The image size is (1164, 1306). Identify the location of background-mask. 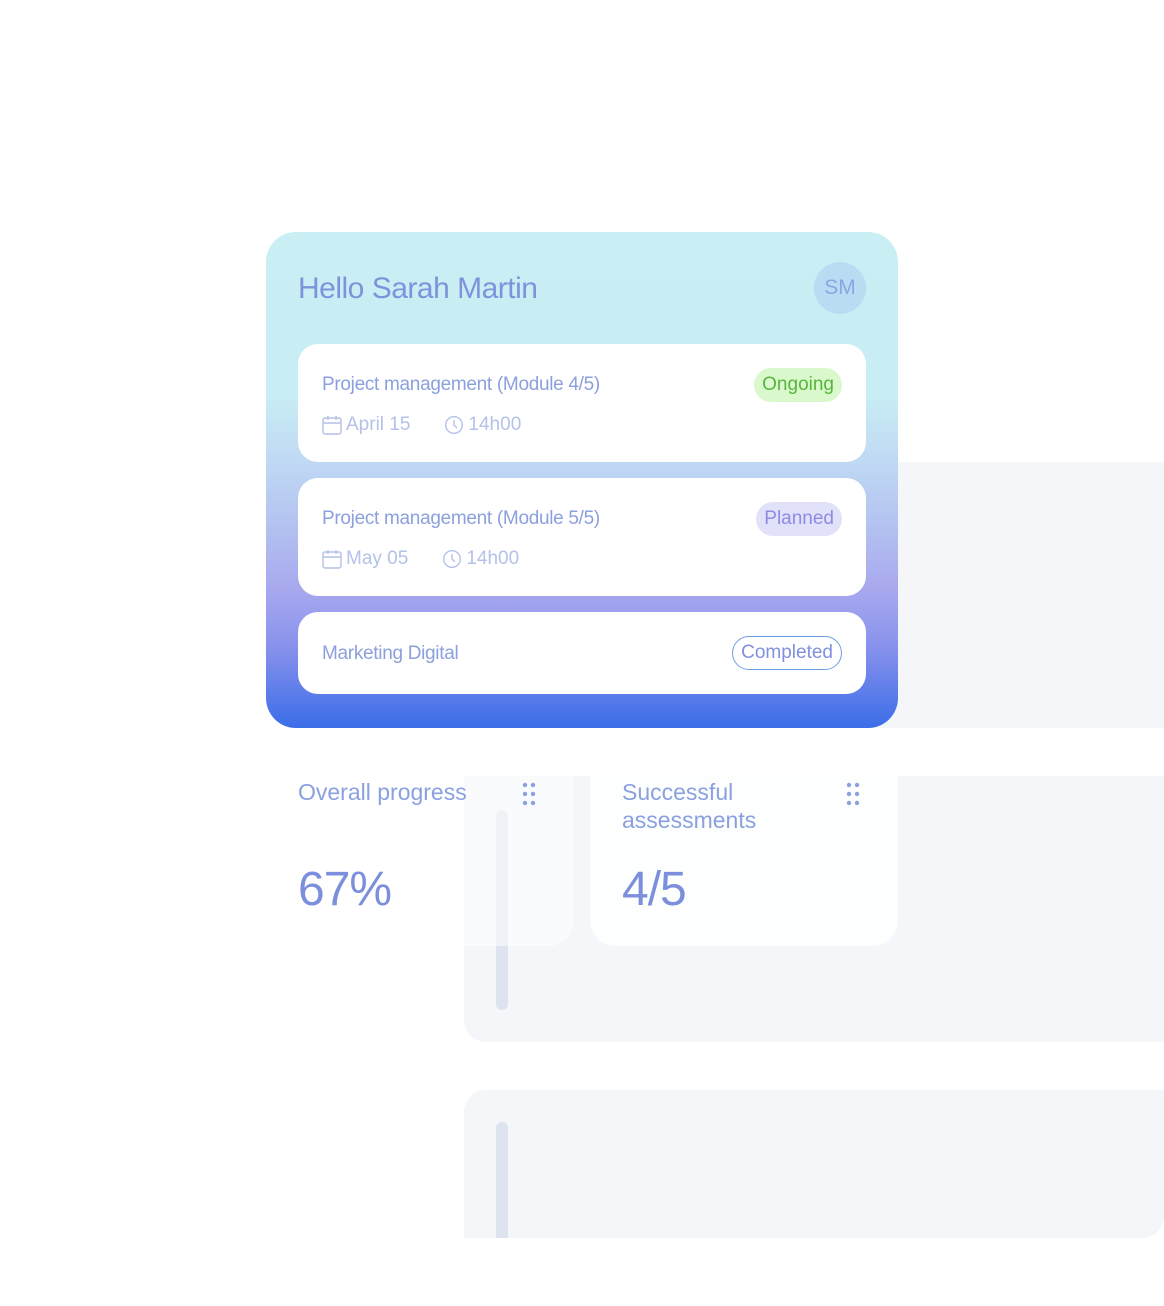
(814, 1272).